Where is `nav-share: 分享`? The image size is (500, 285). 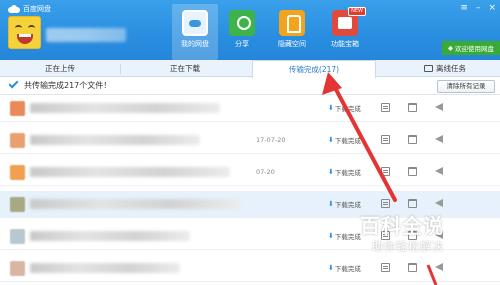 nav-share: 分享 is located at coordinates (242, 32).